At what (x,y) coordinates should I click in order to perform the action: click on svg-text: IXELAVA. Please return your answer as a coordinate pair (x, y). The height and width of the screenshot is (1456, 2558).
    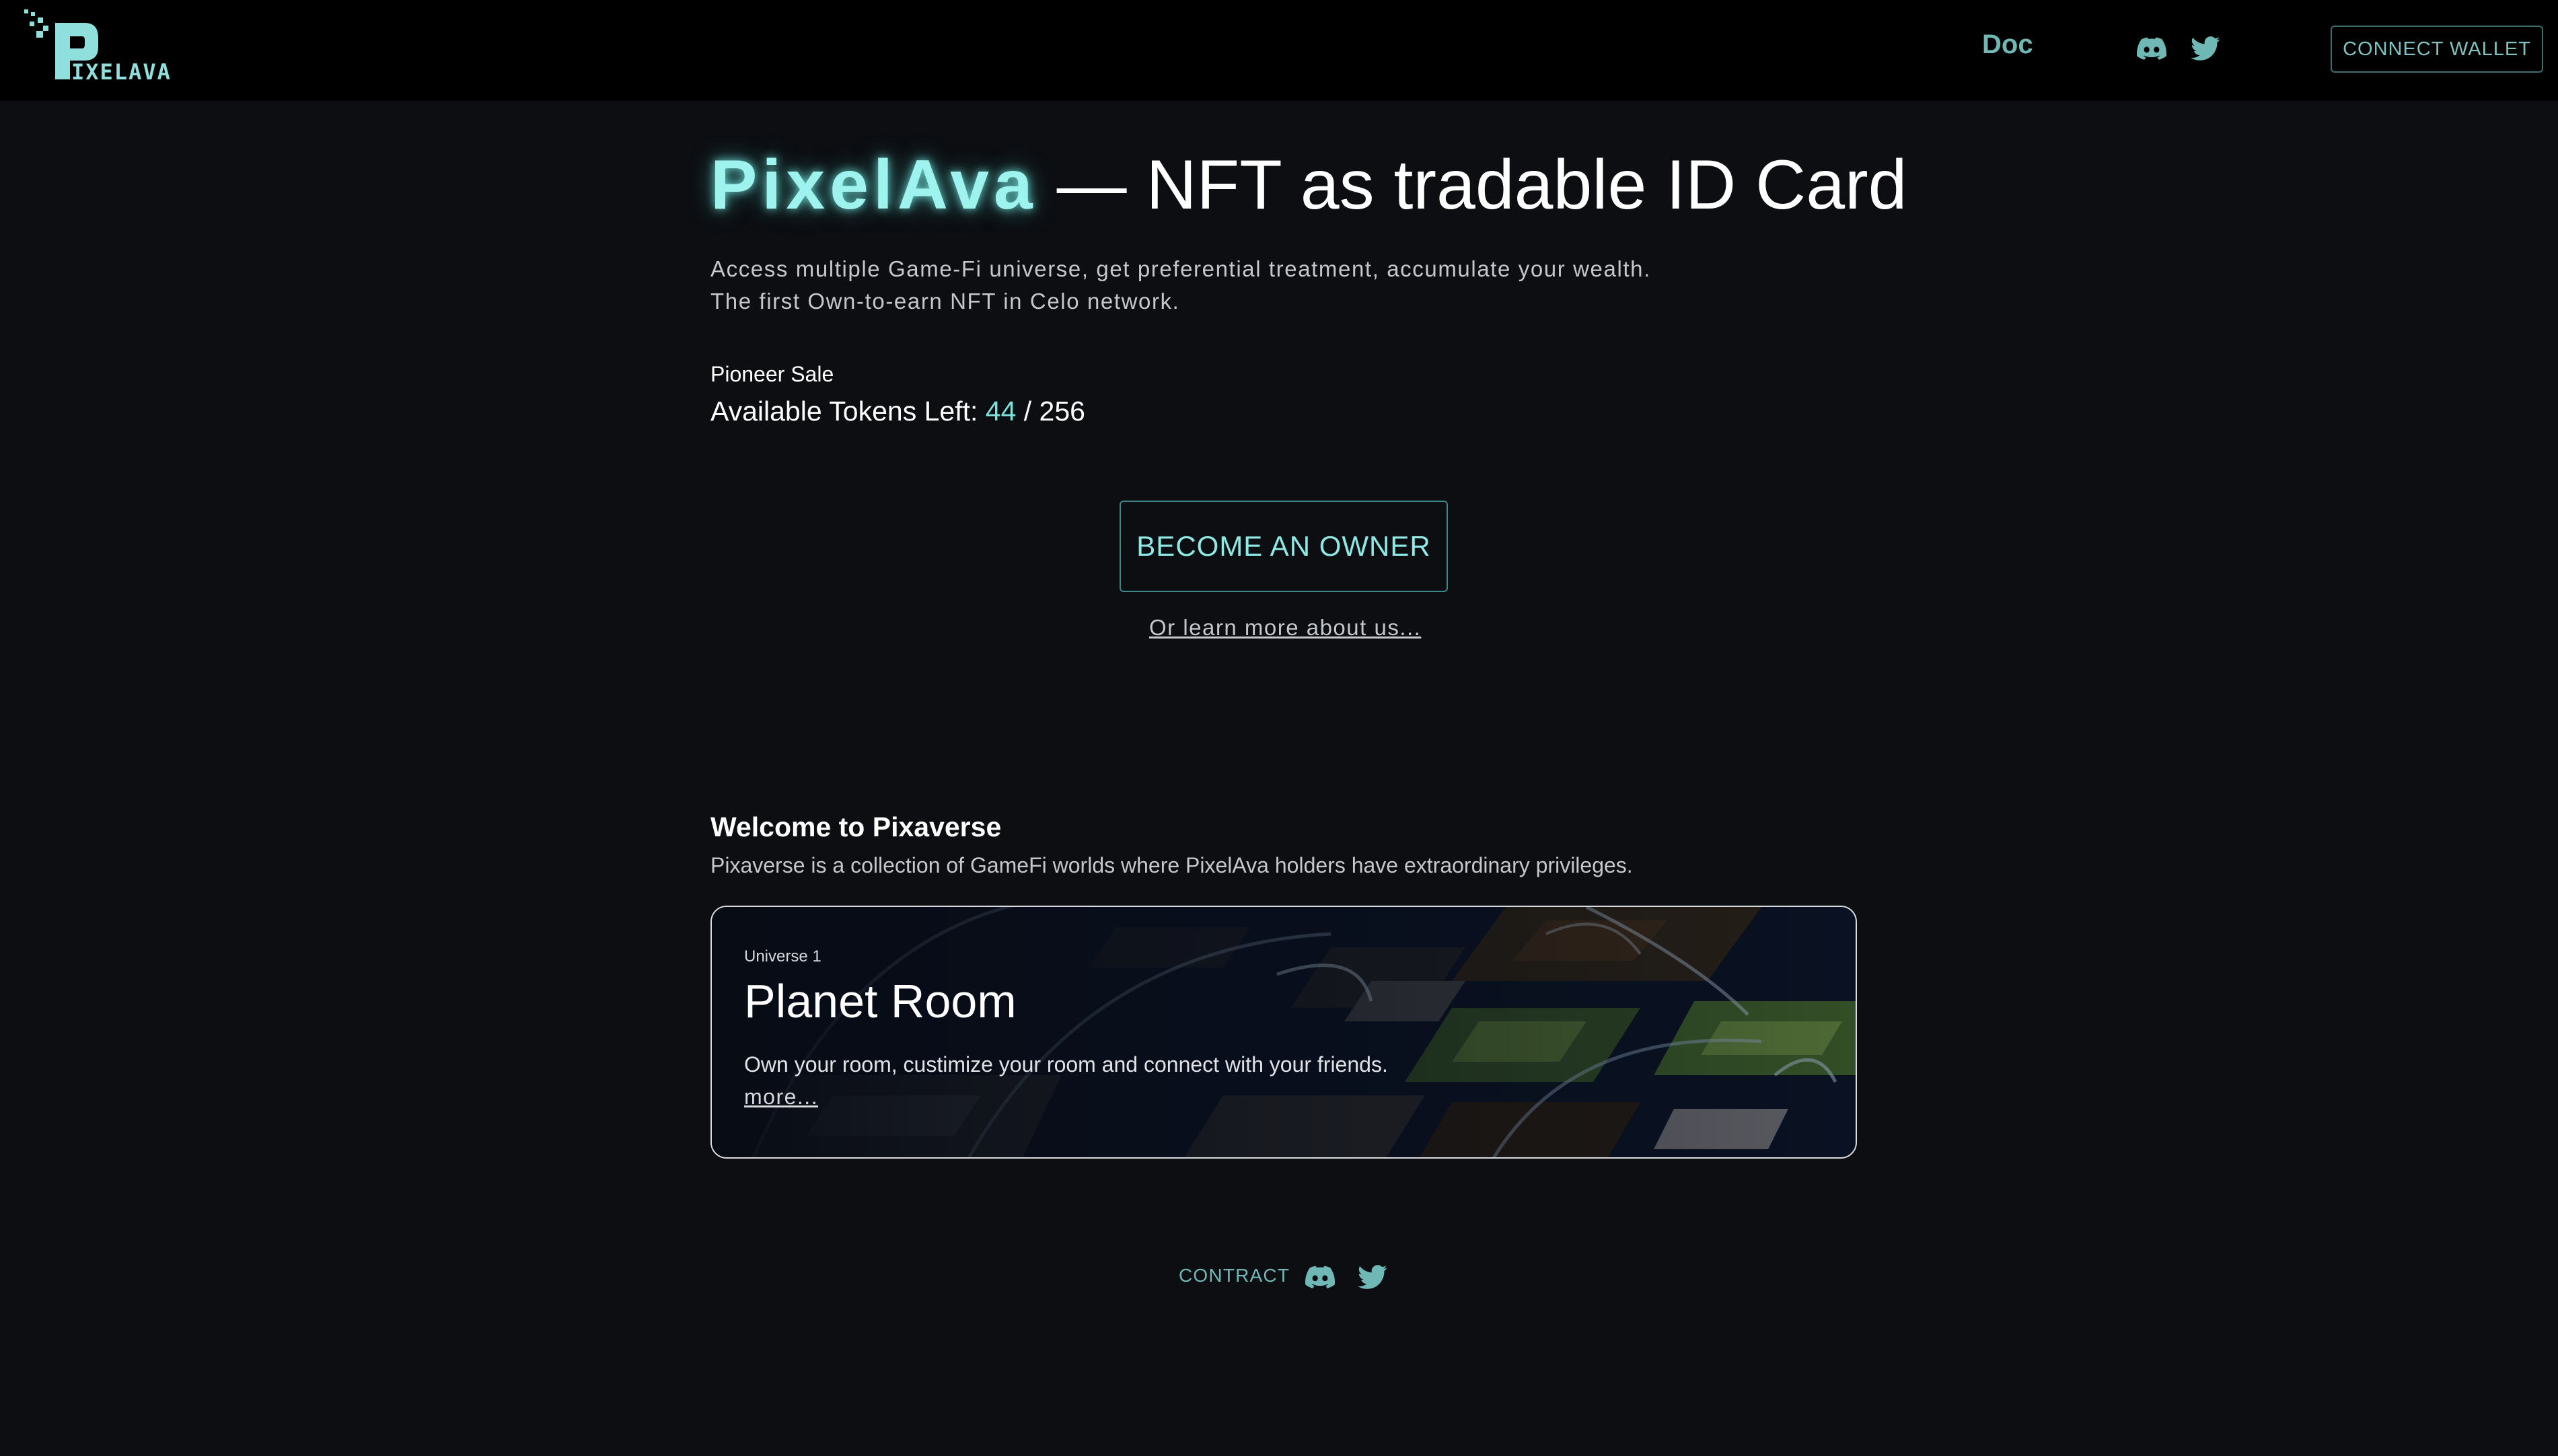
    Looking at the image, I should click on (122, 72).